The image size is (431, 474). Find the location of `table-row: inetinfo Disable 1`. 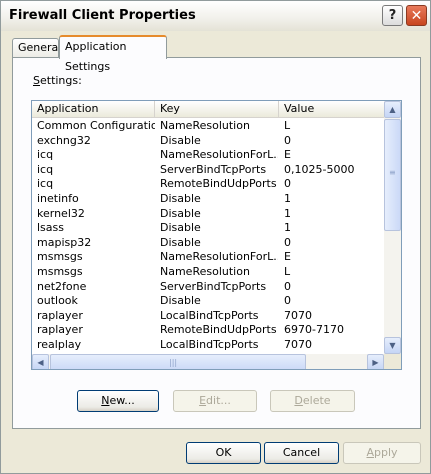

table-row: inetinfo Disable 1 is located at coordinates (208, 199).